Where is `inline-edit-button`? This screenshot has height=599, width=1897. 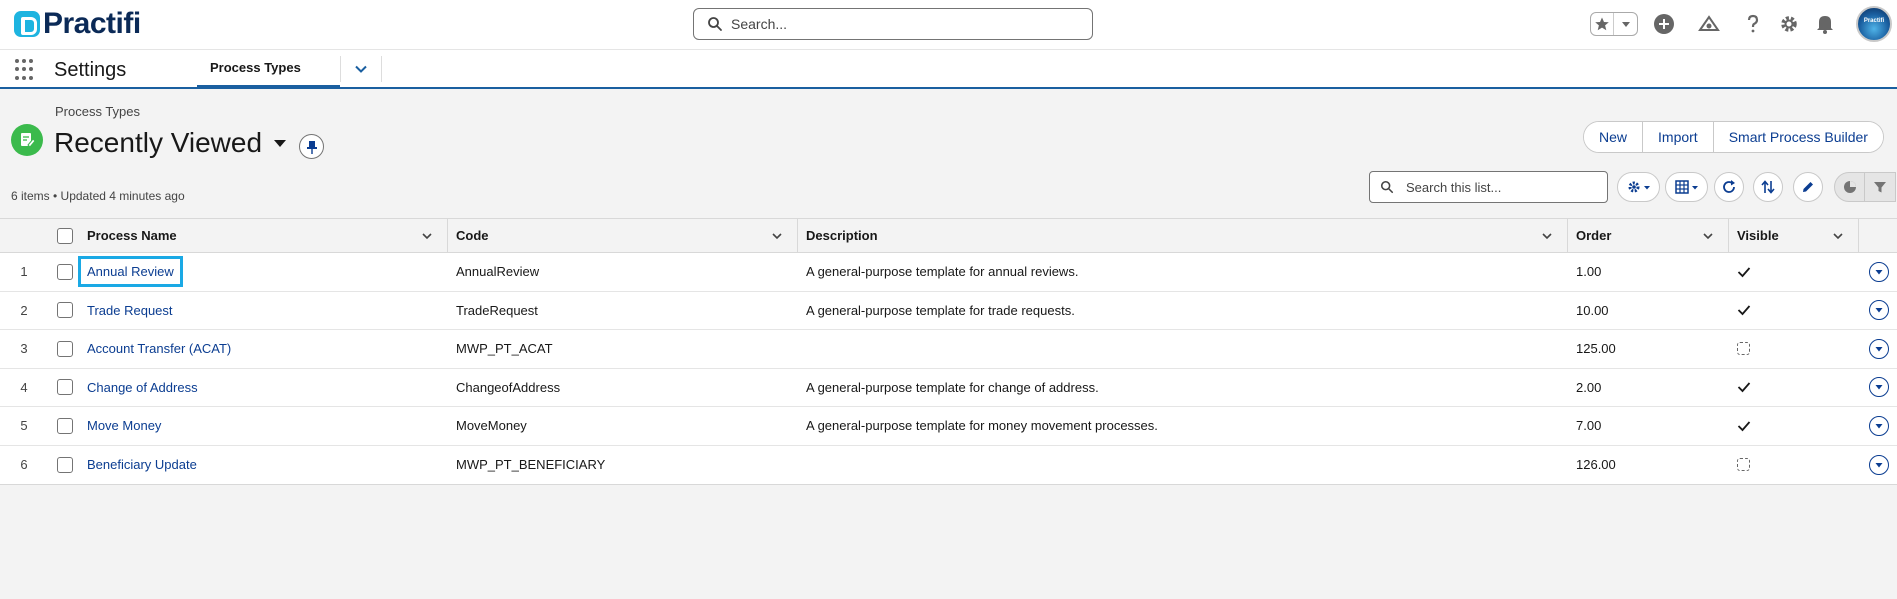
inline-edit-button is located at coordinates (1808, 187).